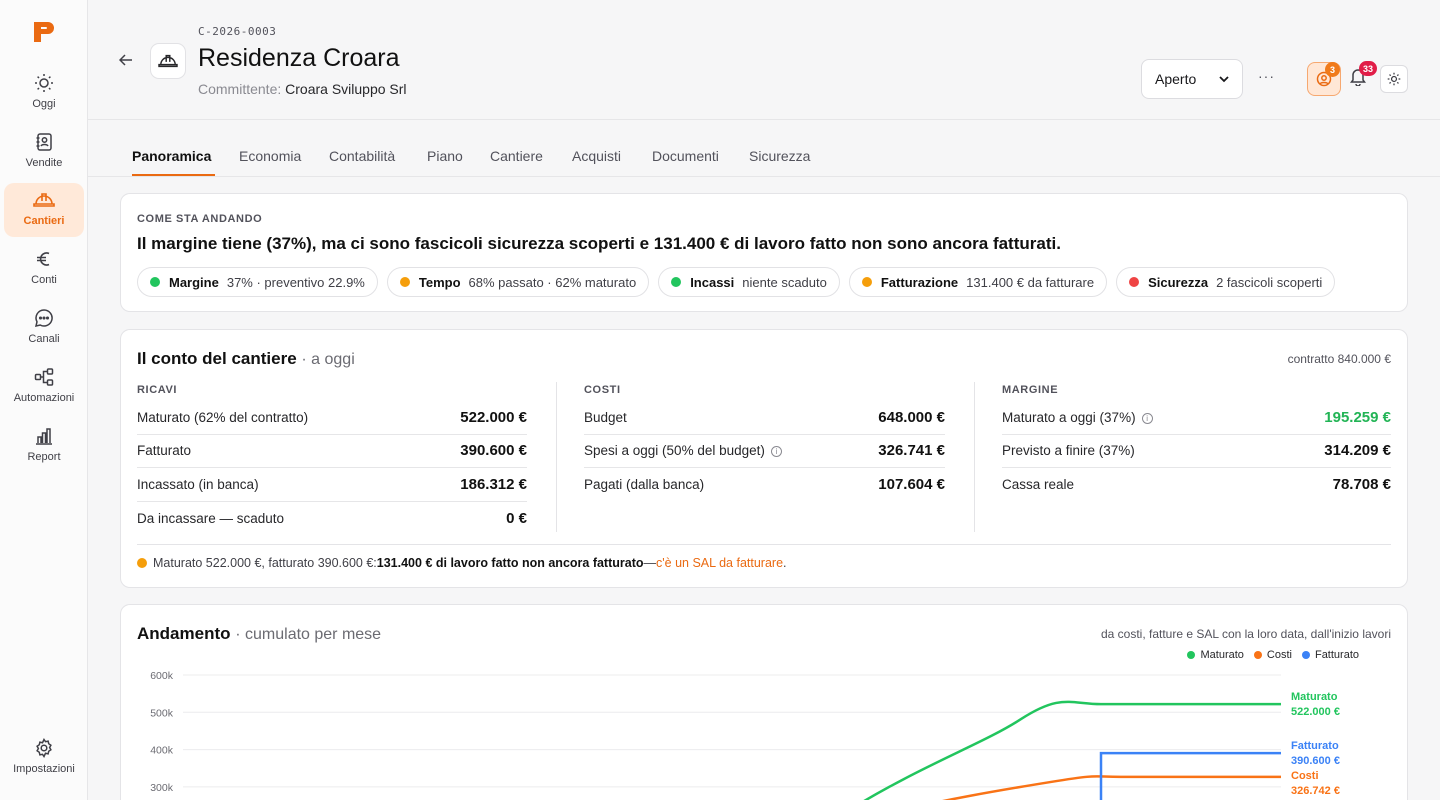 The image size is (1440, 800). I want to click on row-value: 0 €, so click(516, 518).